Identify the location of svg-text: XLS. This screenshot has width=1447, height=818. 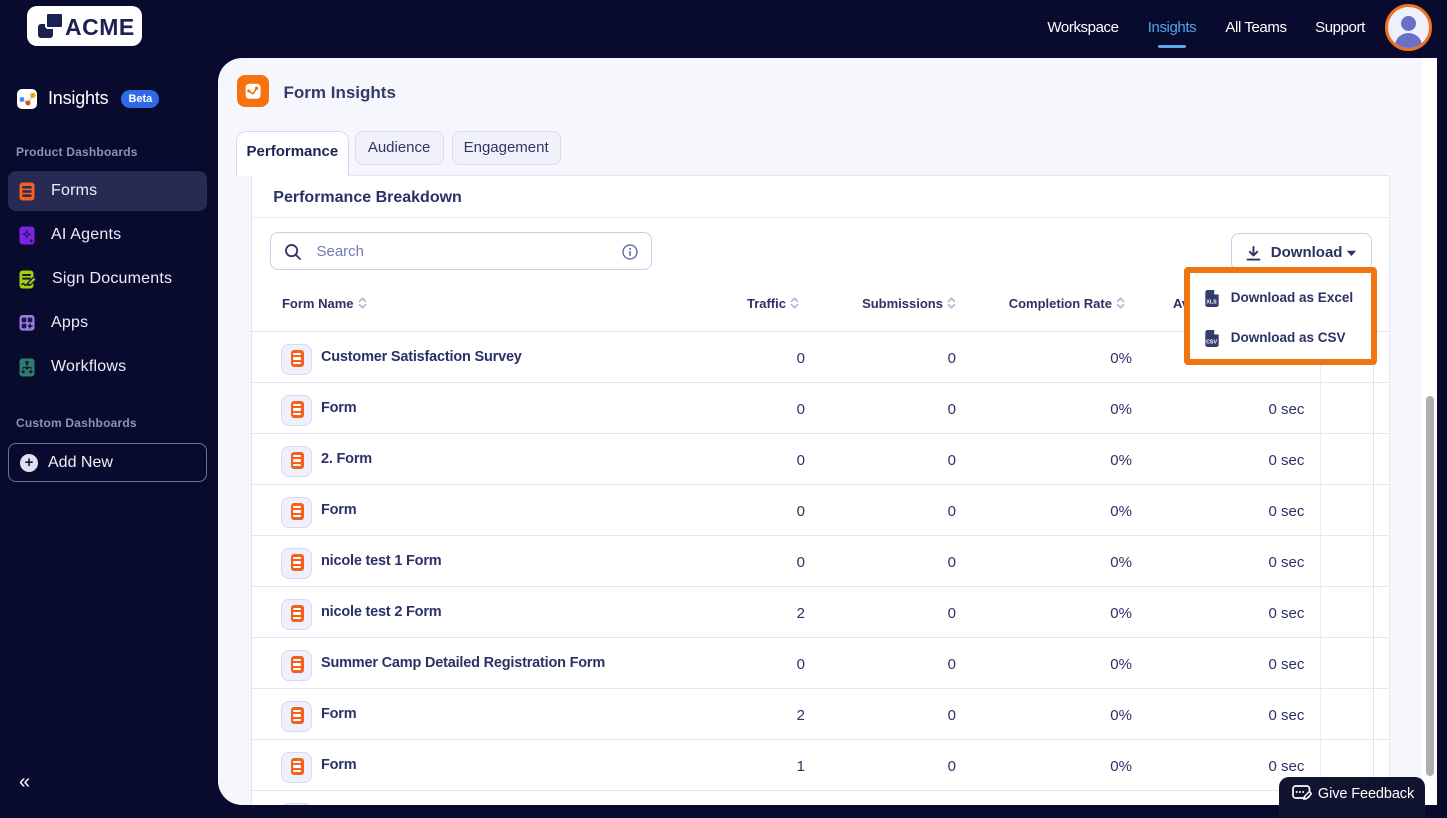
(1211, 302).